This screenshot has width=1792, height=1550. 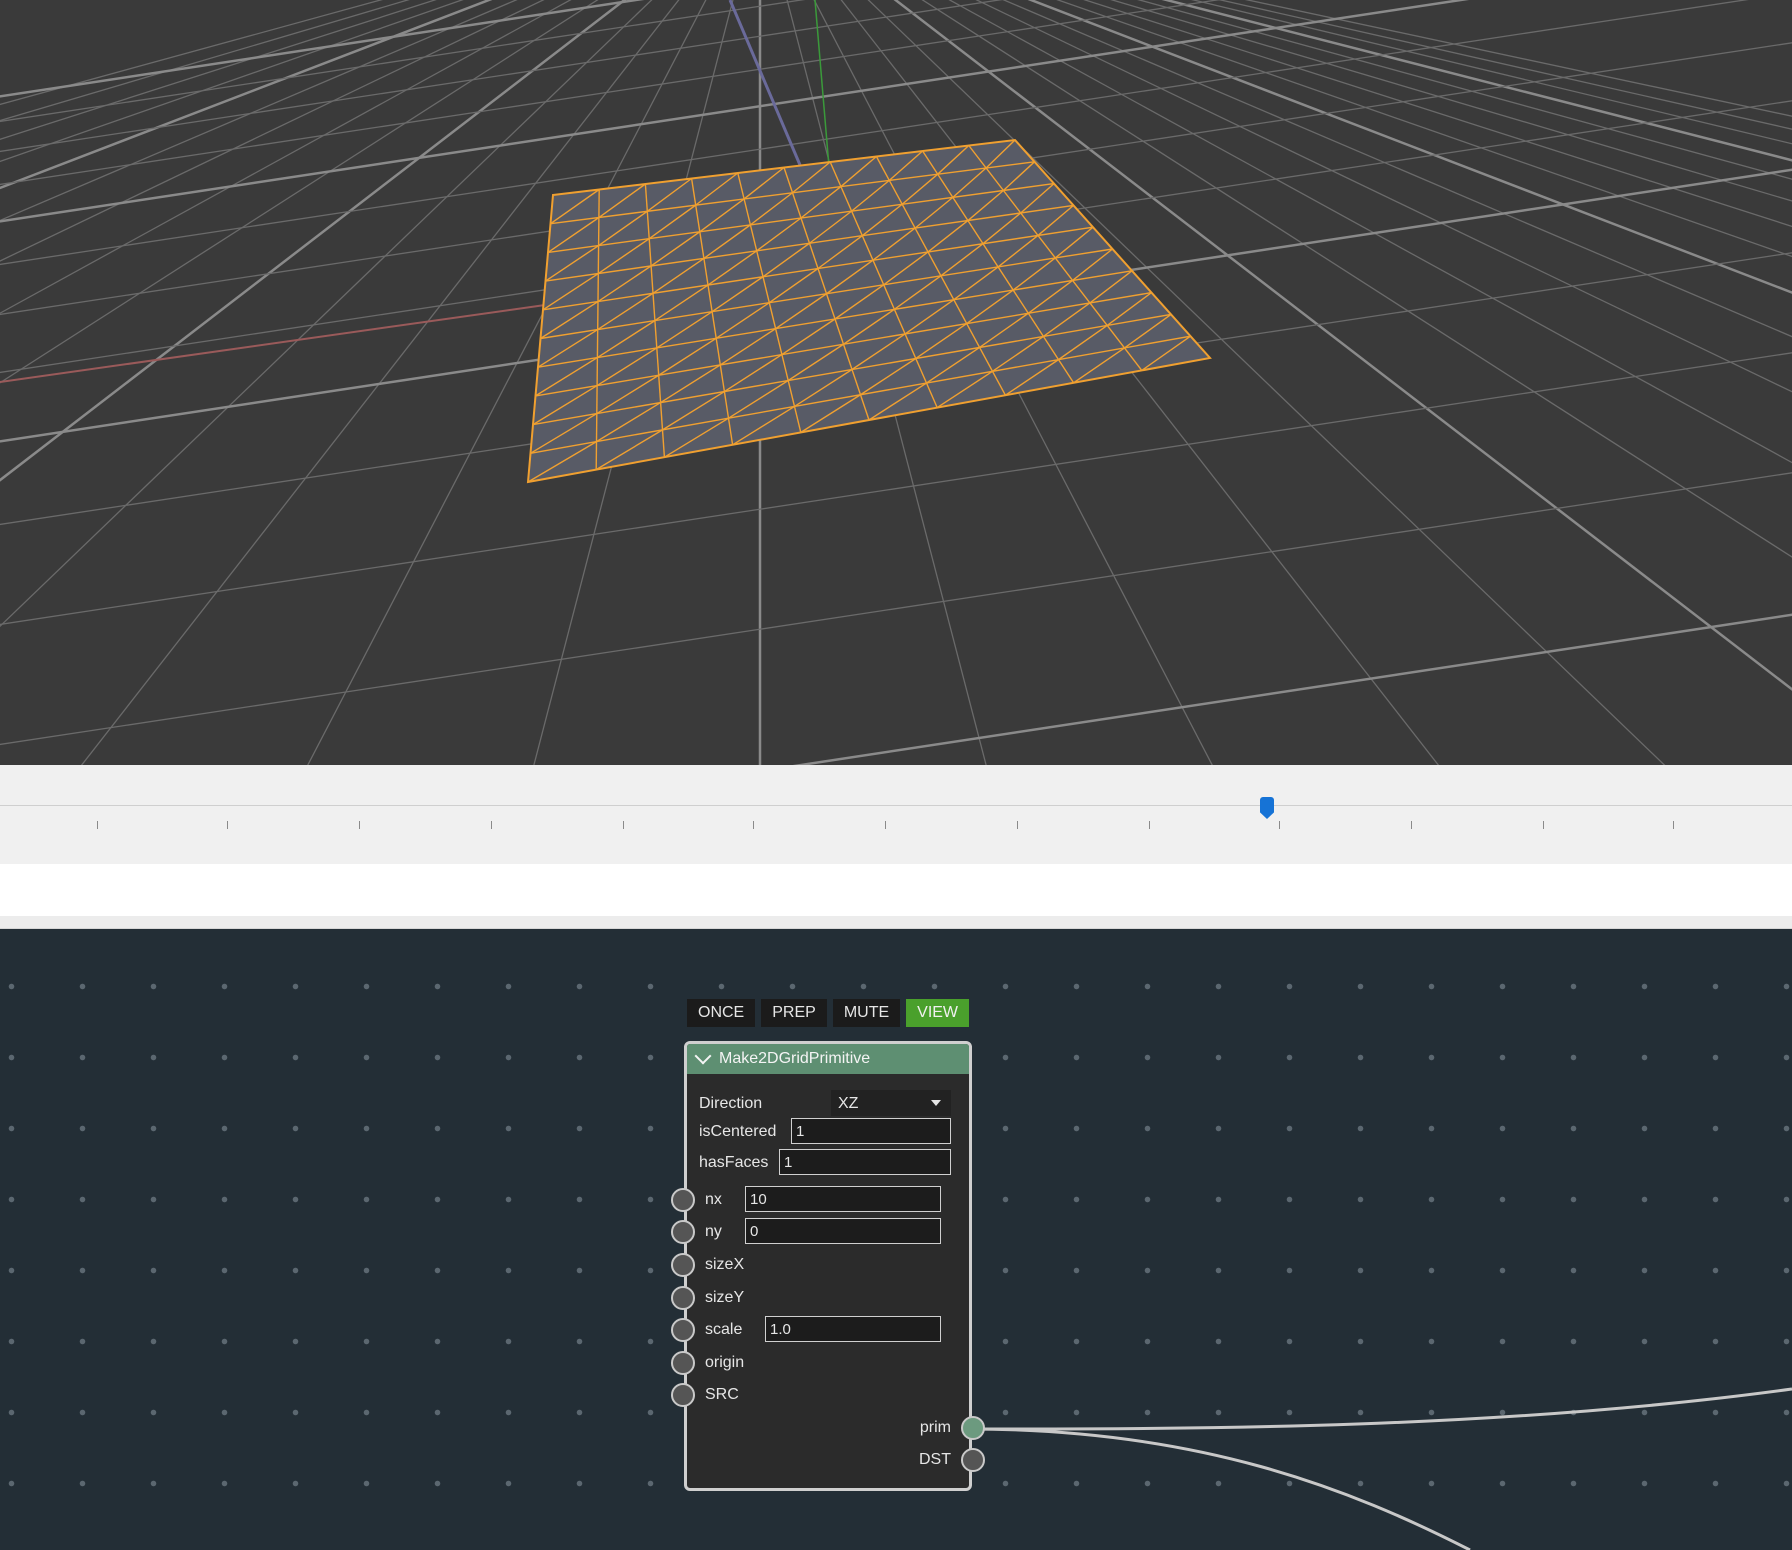 I want to click on hasfaces-label: hasFaces, so click(x=734, y=1162).